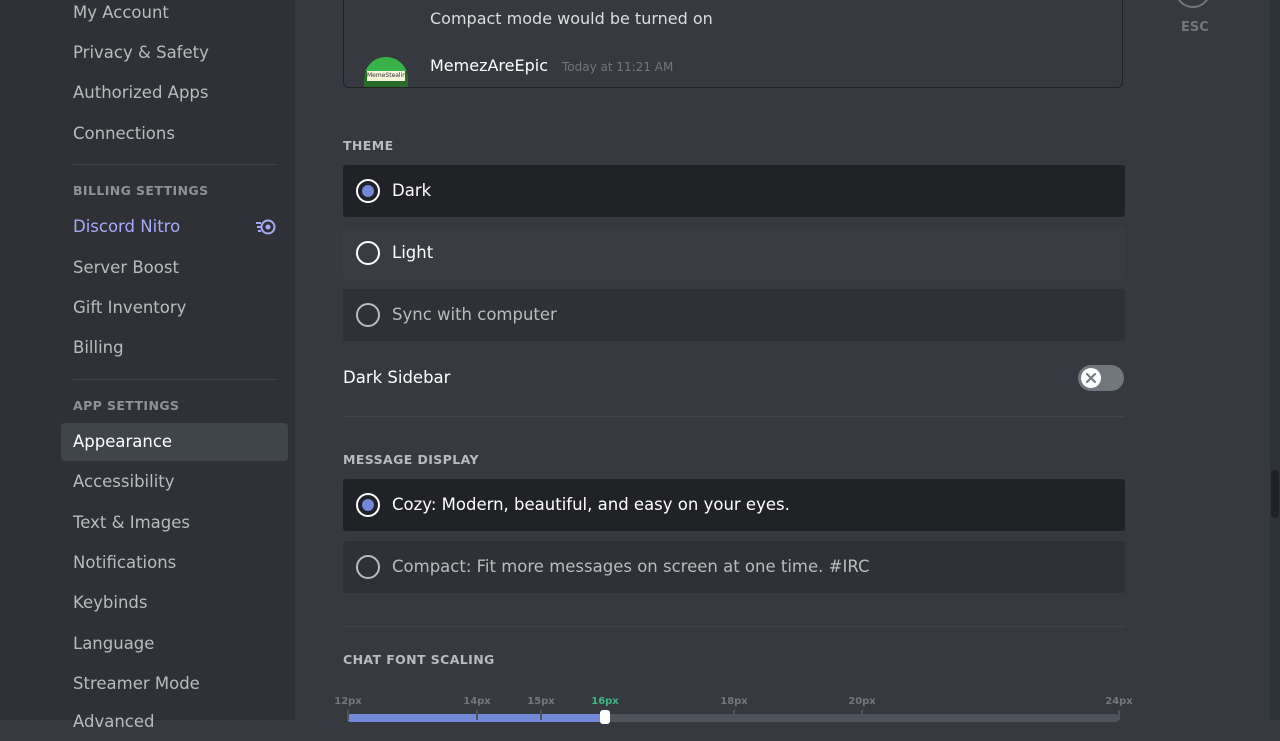  Describe the element at coordinates (734, 315) in the screenshot. I see `theme-option-sync: Sync with computer` at that location.